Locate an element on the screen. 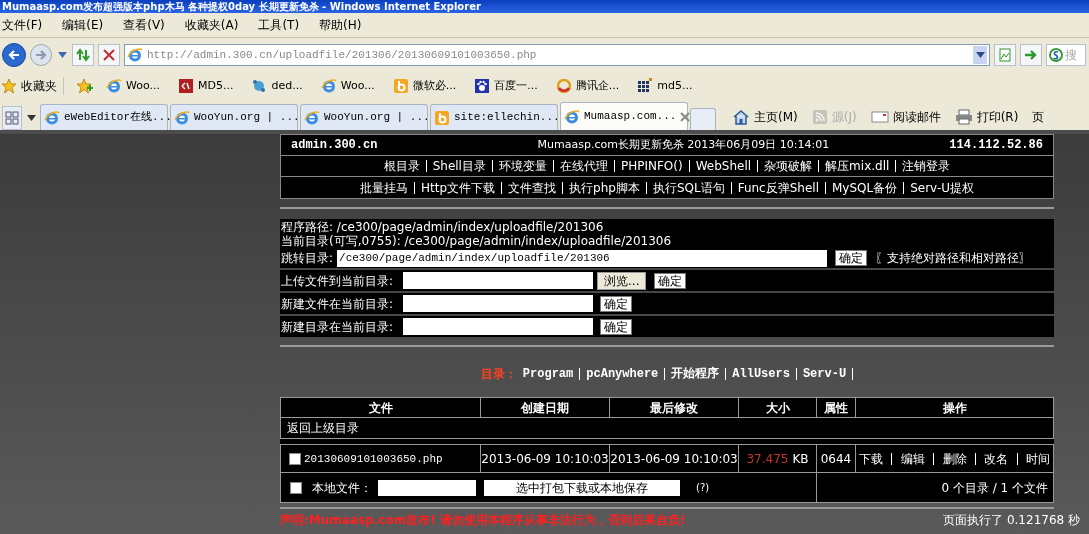 Image resolution: width=1089 pixels, height=534 pixels. nav-link: 解压mix.dll is located at coordinates (857, 166).